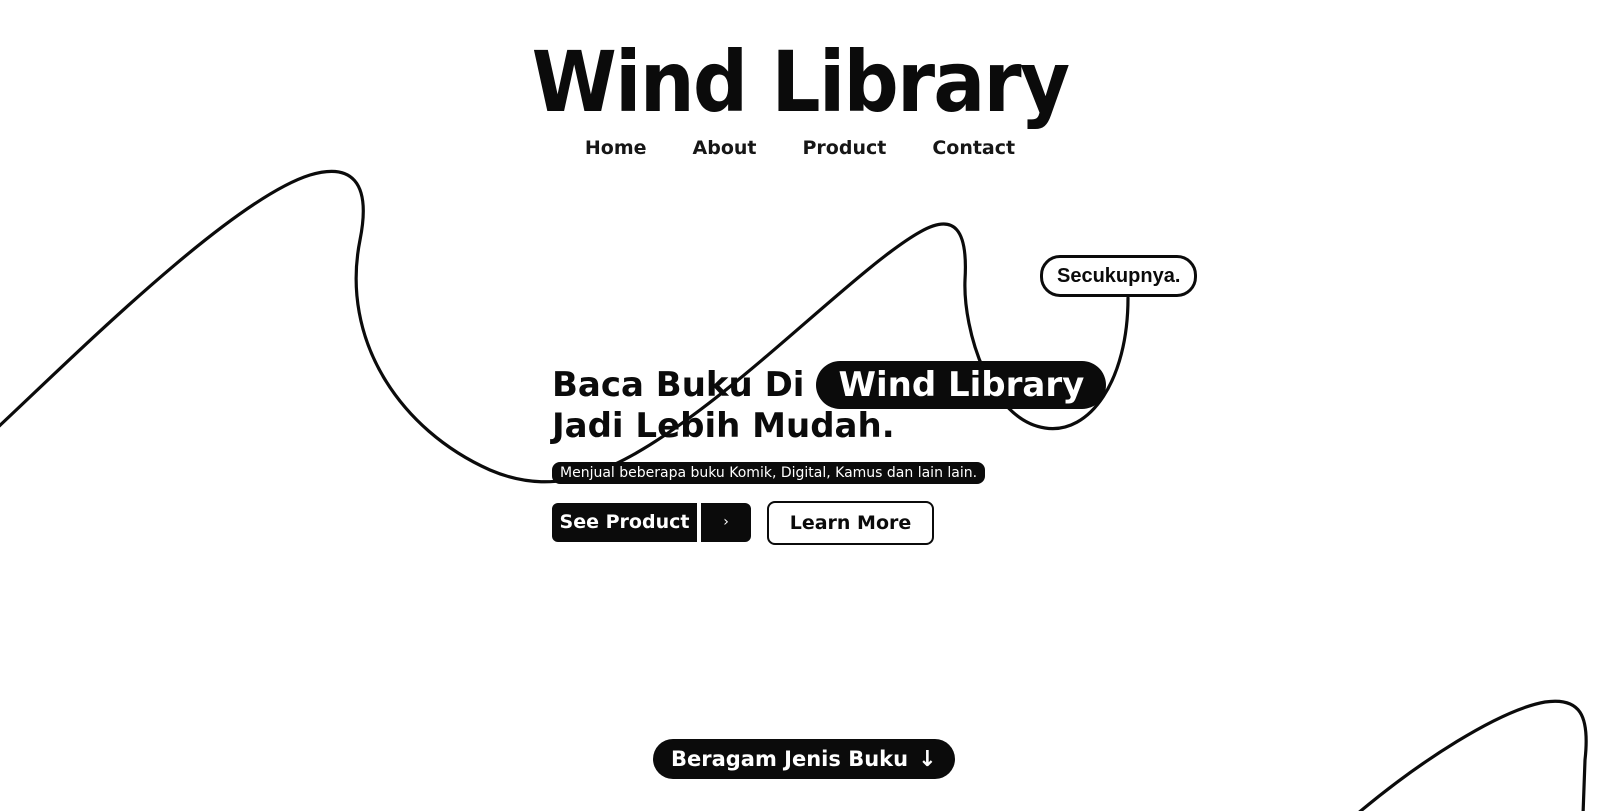  I want to click on nav-about-link: About, so click(725, 148).